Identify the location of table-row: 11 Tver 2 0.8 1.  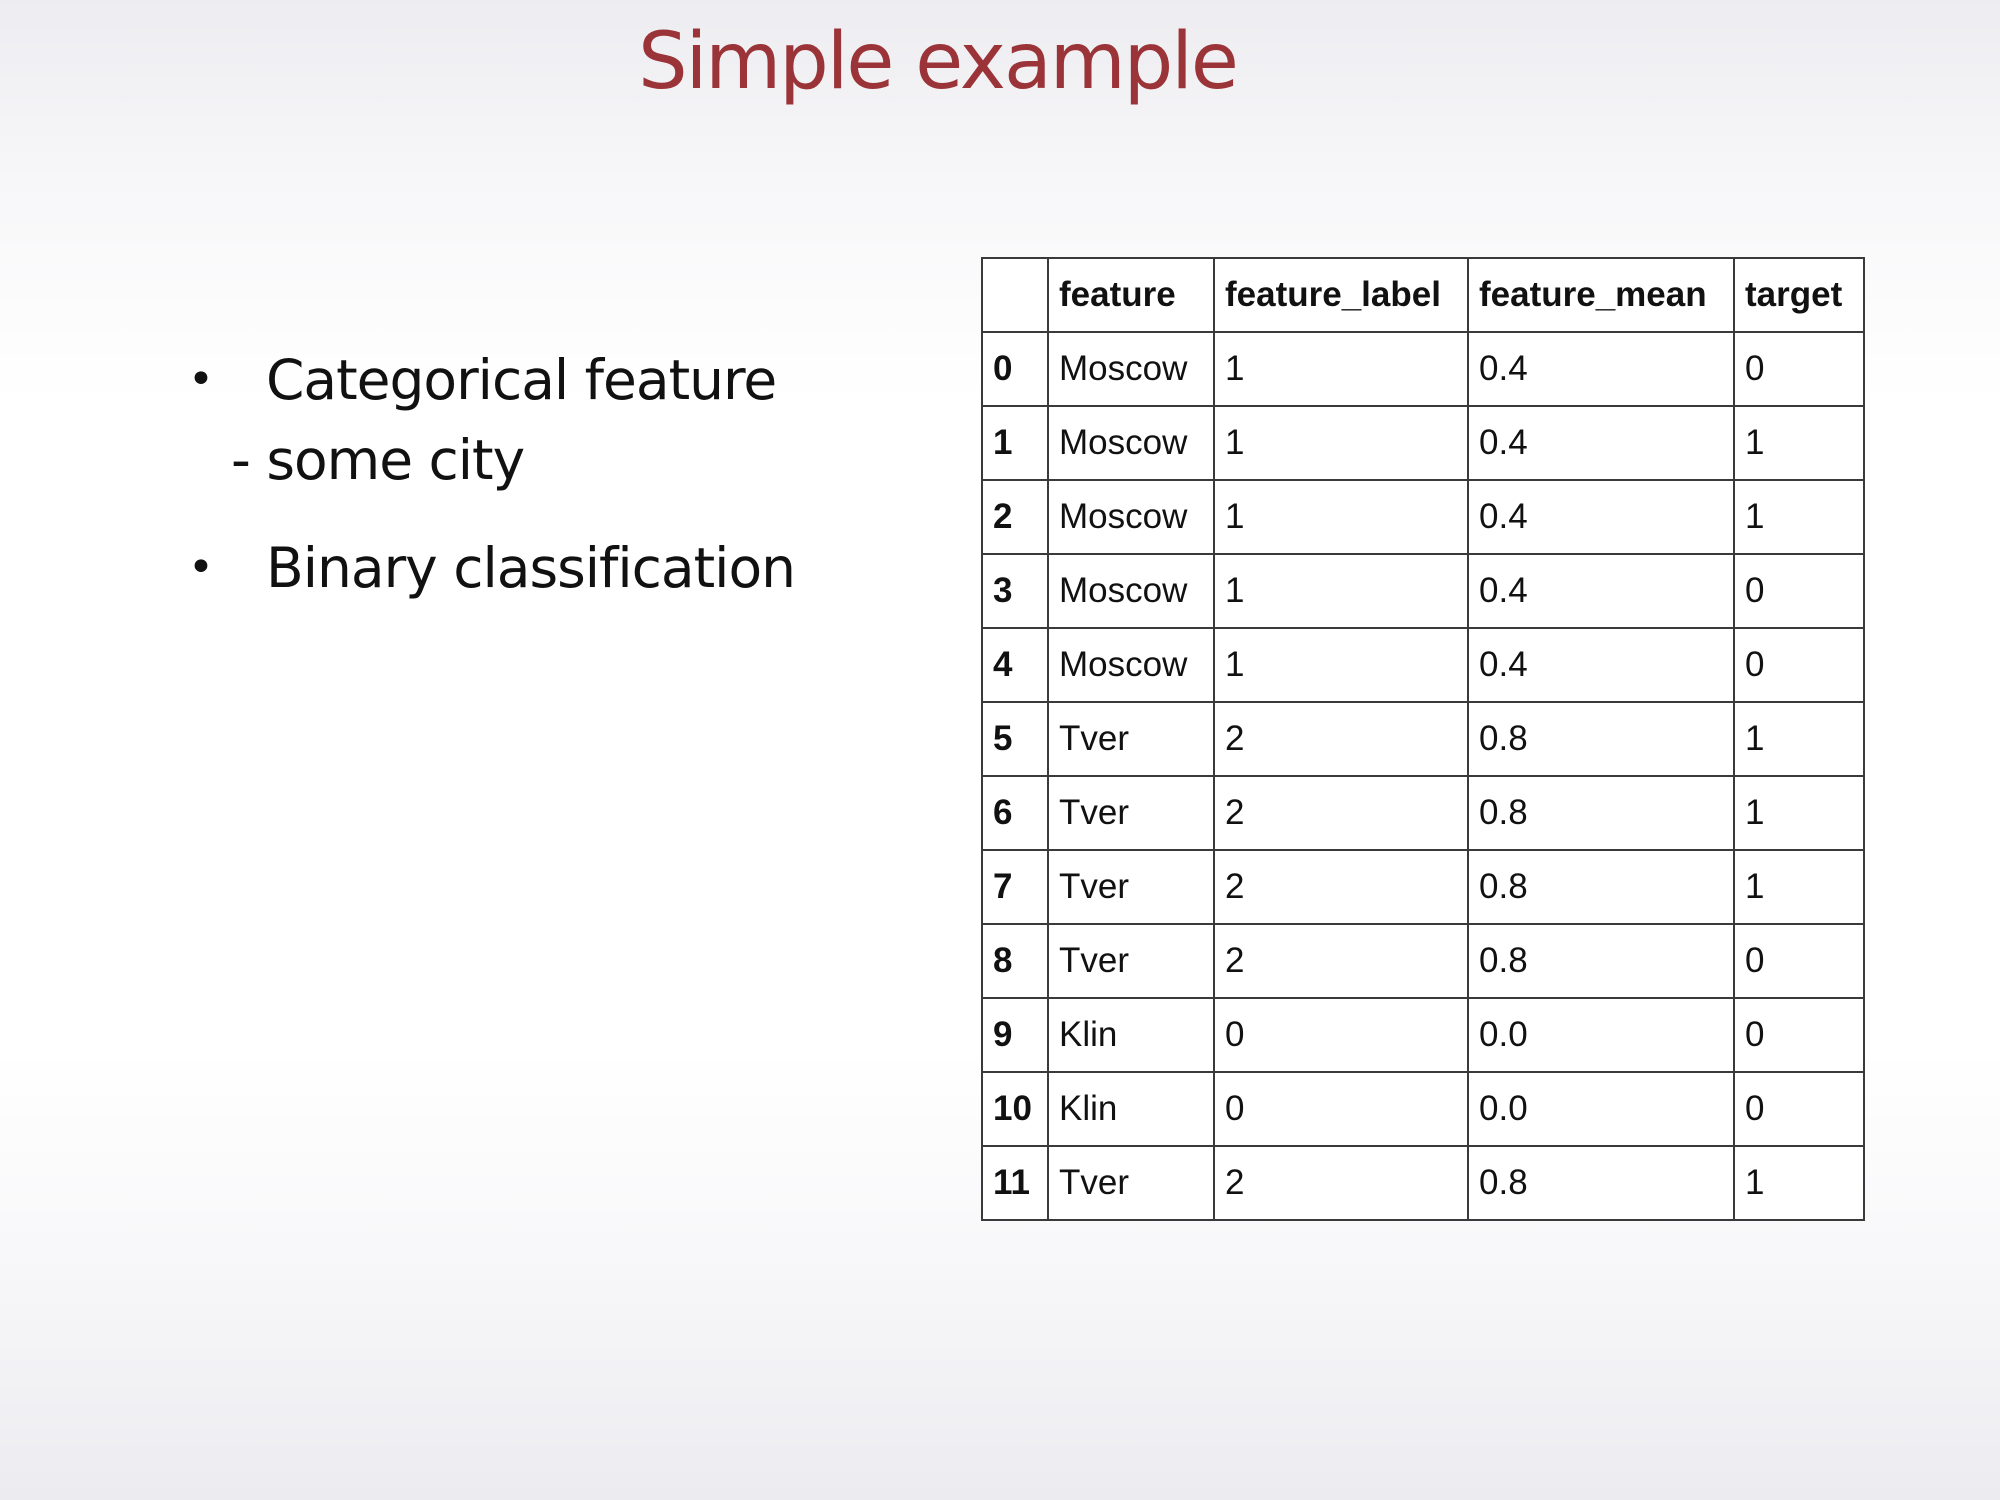
(1423, 1183).